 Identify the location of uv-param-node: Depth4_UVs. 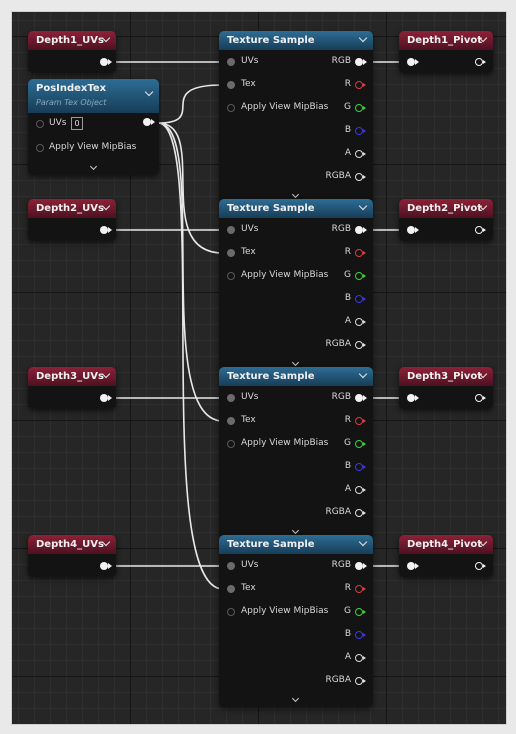
(72, 556).